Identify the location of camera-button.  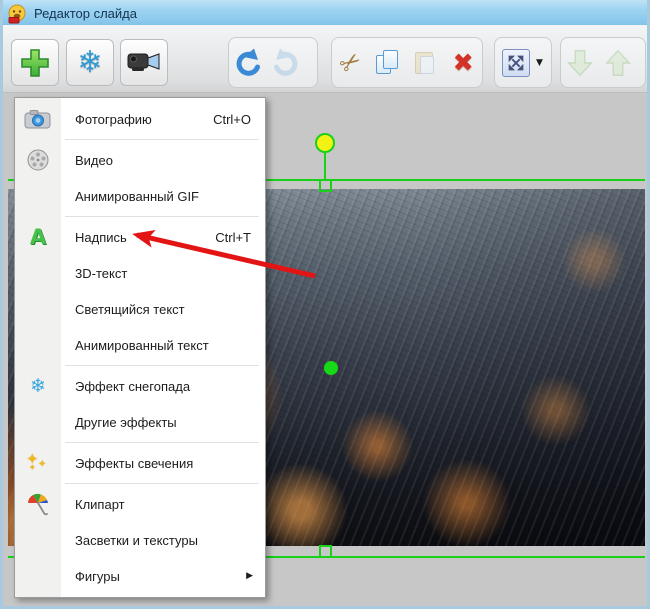
(144, 62).